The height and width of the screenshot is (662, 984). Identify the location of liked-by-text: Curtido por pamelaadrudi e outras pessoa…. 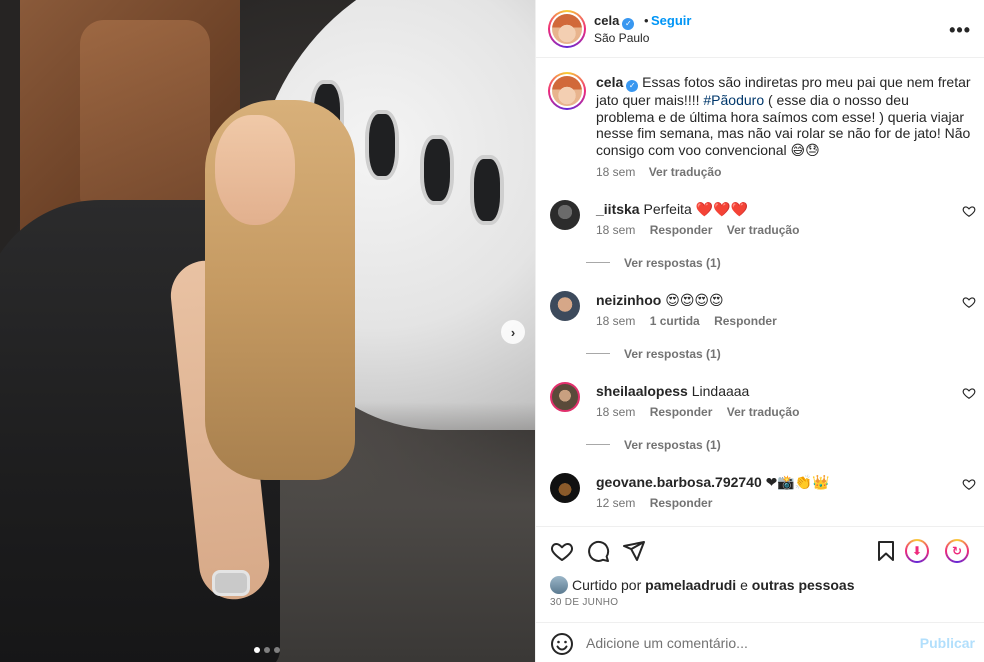
(702, 585).